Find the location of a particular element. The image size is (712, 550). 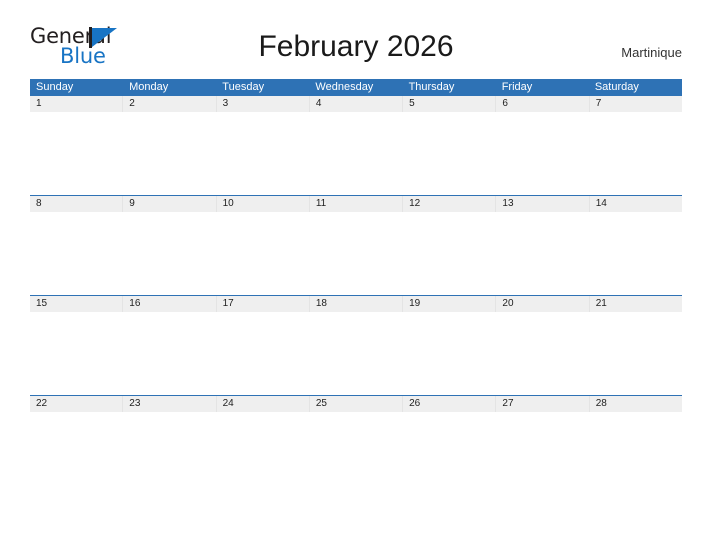

date-number-row: 15 16 17 18 19 20 21 is located at coordinates (356, 304).